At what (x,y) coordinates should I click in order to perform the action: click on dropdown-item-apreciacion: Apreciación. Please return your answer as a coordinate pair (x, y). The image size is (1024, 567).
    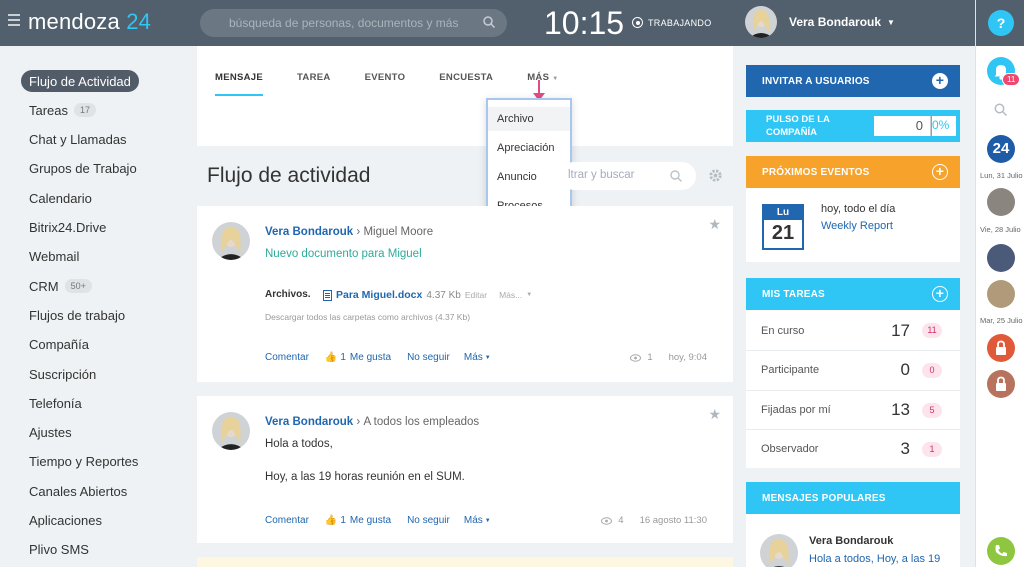
    Looking at the image, I should click on (529, 148).